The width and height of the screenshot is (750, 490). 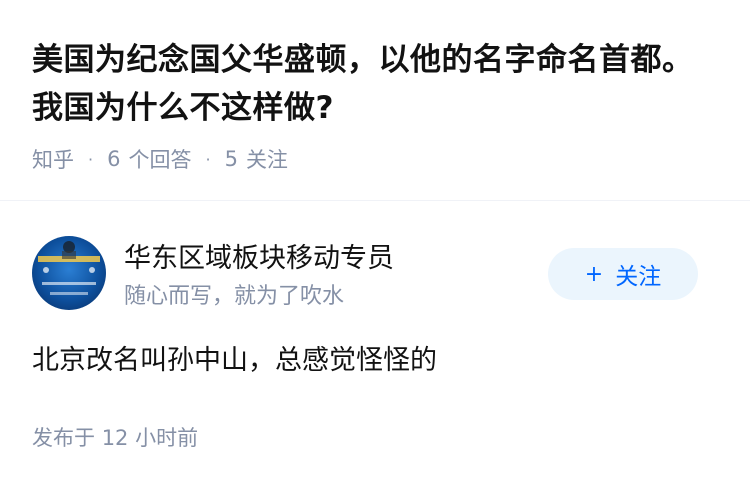 I want to click on plus-icon: +, so click(x=594, y=274).